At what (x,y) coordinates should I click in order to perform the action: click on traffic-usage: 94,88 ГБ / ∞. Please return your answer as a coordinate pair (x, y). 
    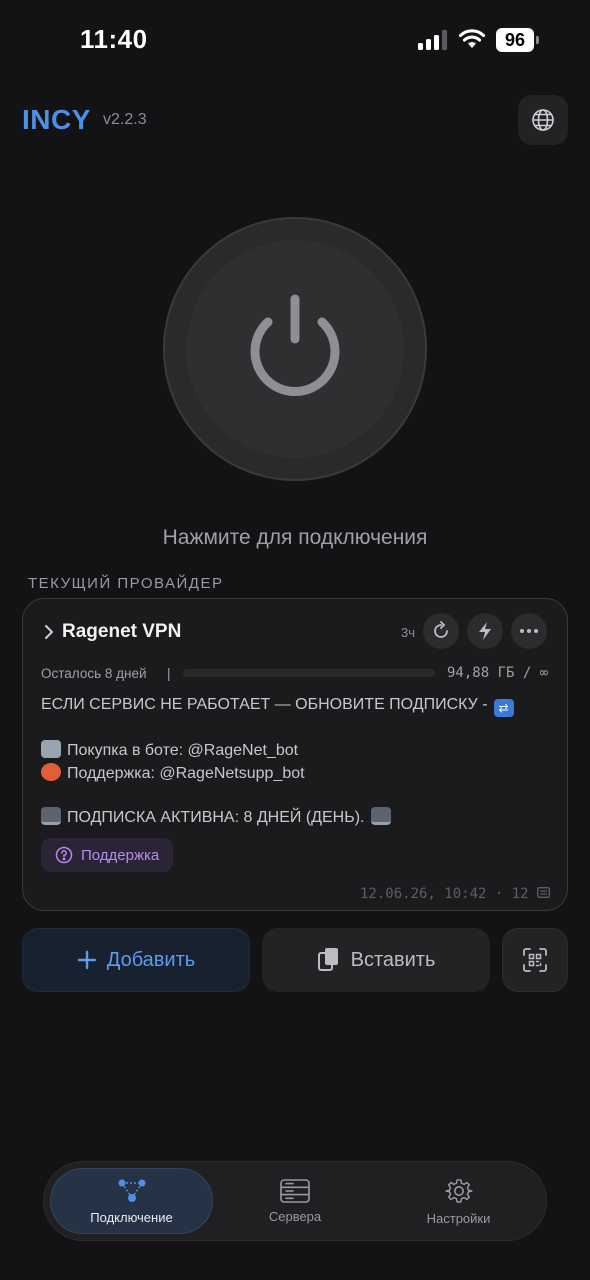
    Looking at the image, I should click on (498, 673).